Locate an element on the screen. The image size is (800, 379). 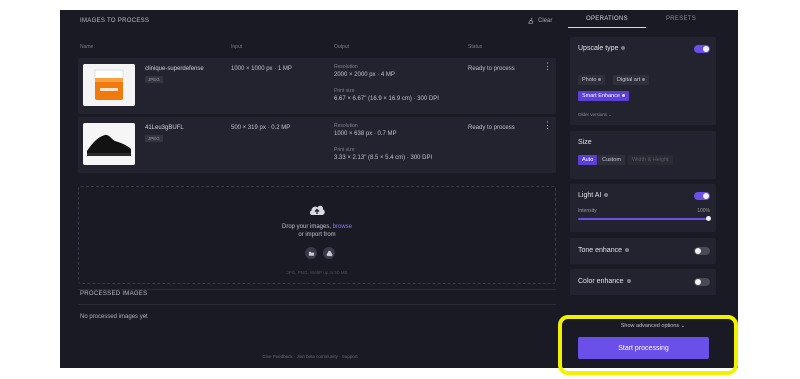
google-drive-icon is located at coordinates (329, 253).